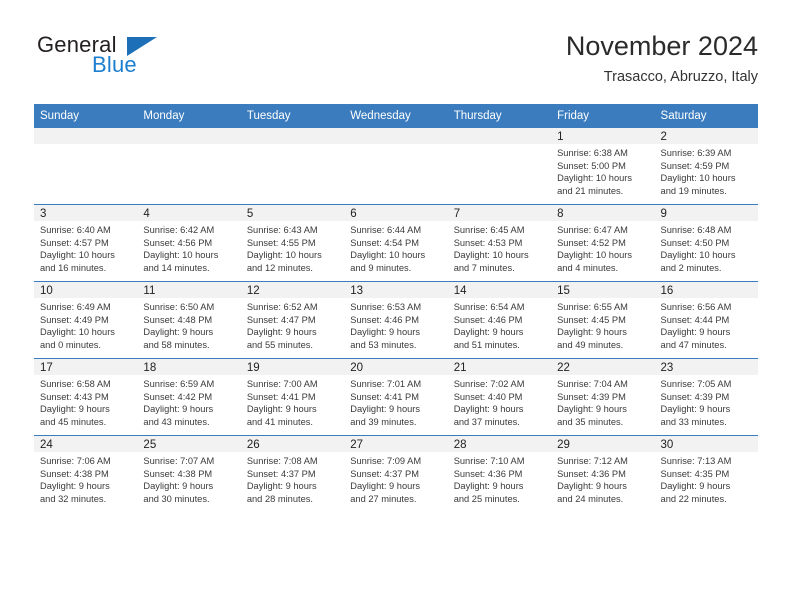 This screenshot has height=612, width=792. I want to click on daylight-text-line2: and 37 minutes., so click(486, 421).